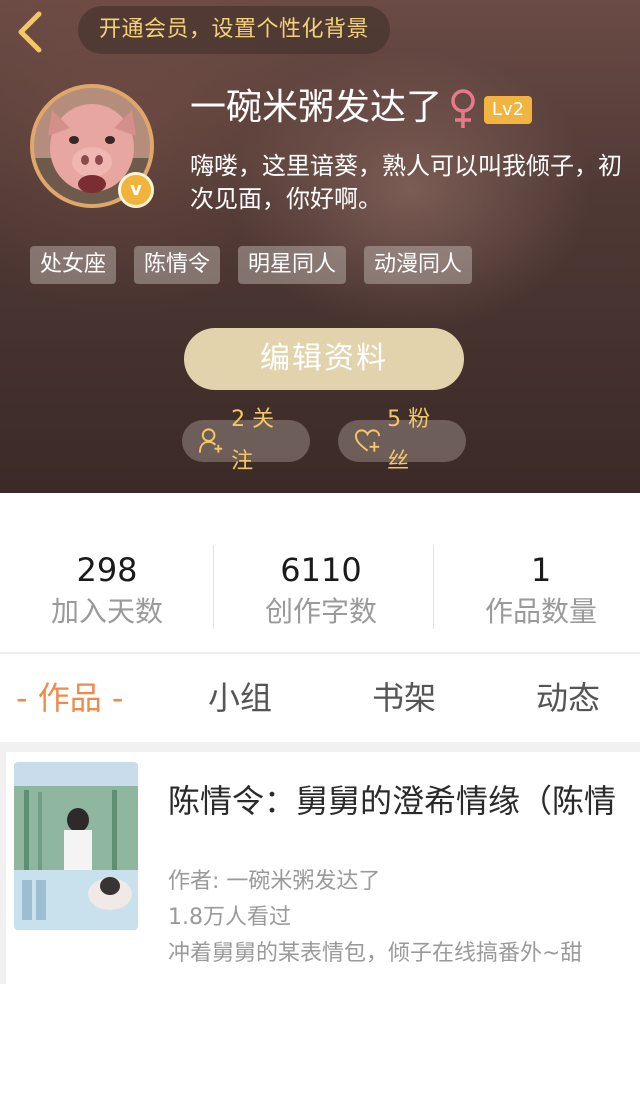 The image size is (640, 1106). What do you see at coordinates (274, 881) in the screenshot?
I see `work-author: 作者: 一碗米粥发达了` at bounding box center [274, 881].